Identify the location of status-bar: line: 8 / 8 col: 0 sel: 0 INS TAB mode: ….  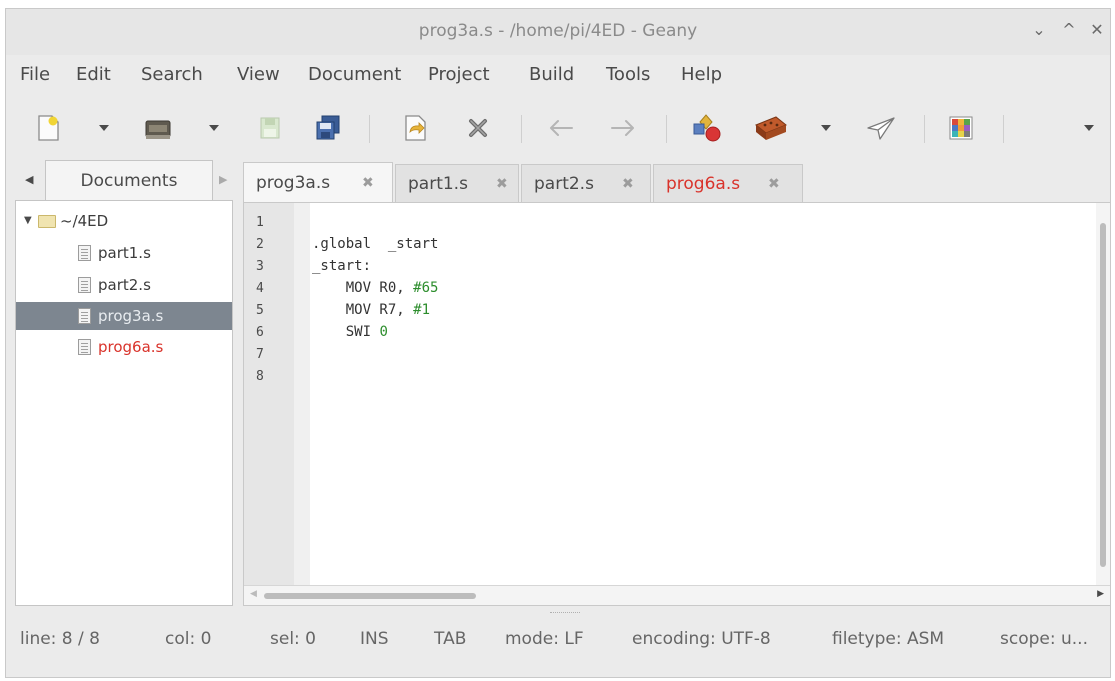
(557, 640).